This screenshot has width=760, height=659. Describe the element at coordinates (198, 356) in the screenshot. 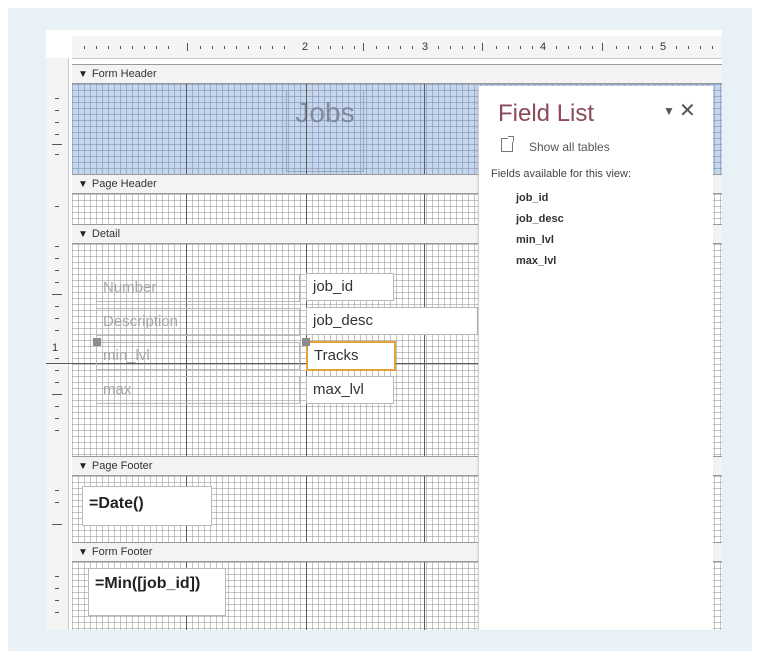

I see `min-lvl-label: min_lvl` at that location.